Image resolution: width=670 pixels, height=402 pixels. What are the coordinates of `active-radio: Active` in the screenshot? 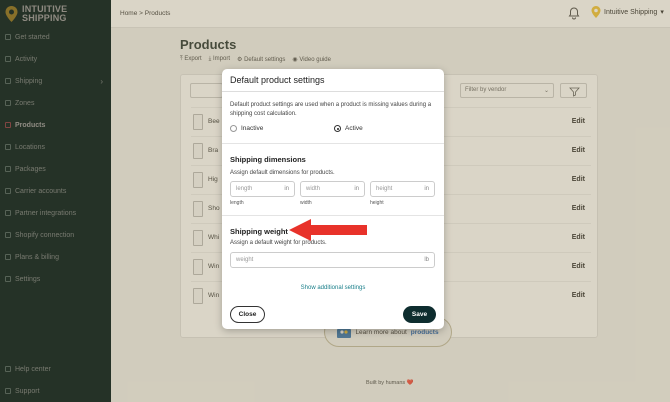 It's located at (348, 128).